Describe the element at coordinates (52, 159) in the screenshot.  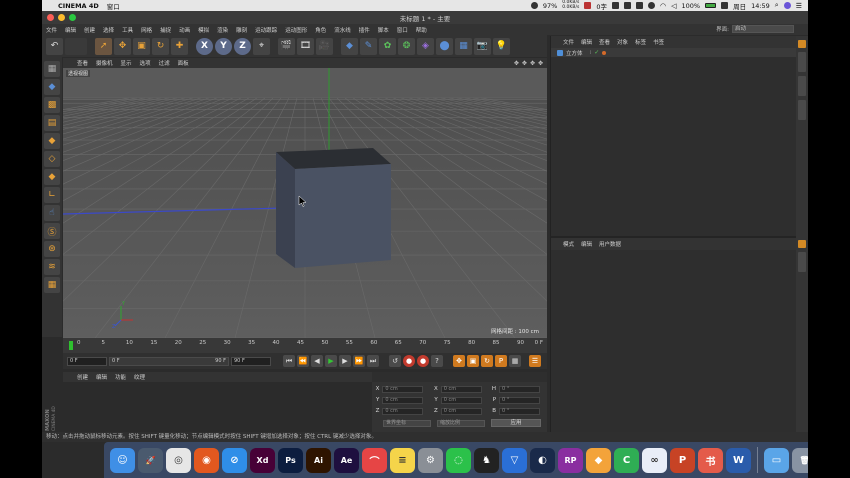
I see `edges-mode-icon: ◇` at that location.